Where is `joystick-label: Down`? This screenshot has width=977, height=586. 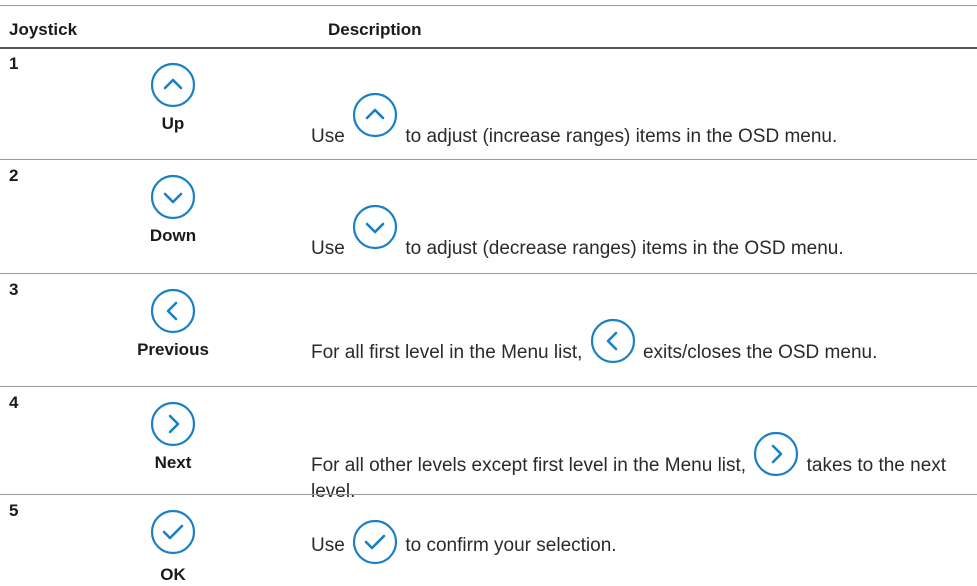 joystick-label: Down is located at coordinates (173, 235).